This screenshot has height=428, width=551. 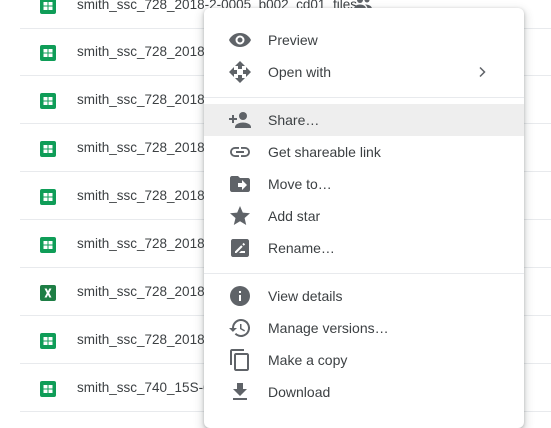 What do you see at coordinates (240, 184) in the screenshot?
I see `move-folder-icon` at bounding box center [240, 184].